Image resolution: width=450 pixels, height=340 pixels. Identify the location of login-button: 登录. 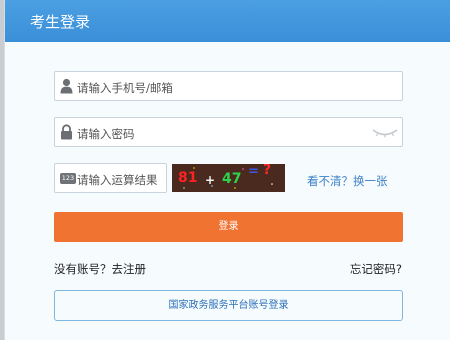
(228, 227).